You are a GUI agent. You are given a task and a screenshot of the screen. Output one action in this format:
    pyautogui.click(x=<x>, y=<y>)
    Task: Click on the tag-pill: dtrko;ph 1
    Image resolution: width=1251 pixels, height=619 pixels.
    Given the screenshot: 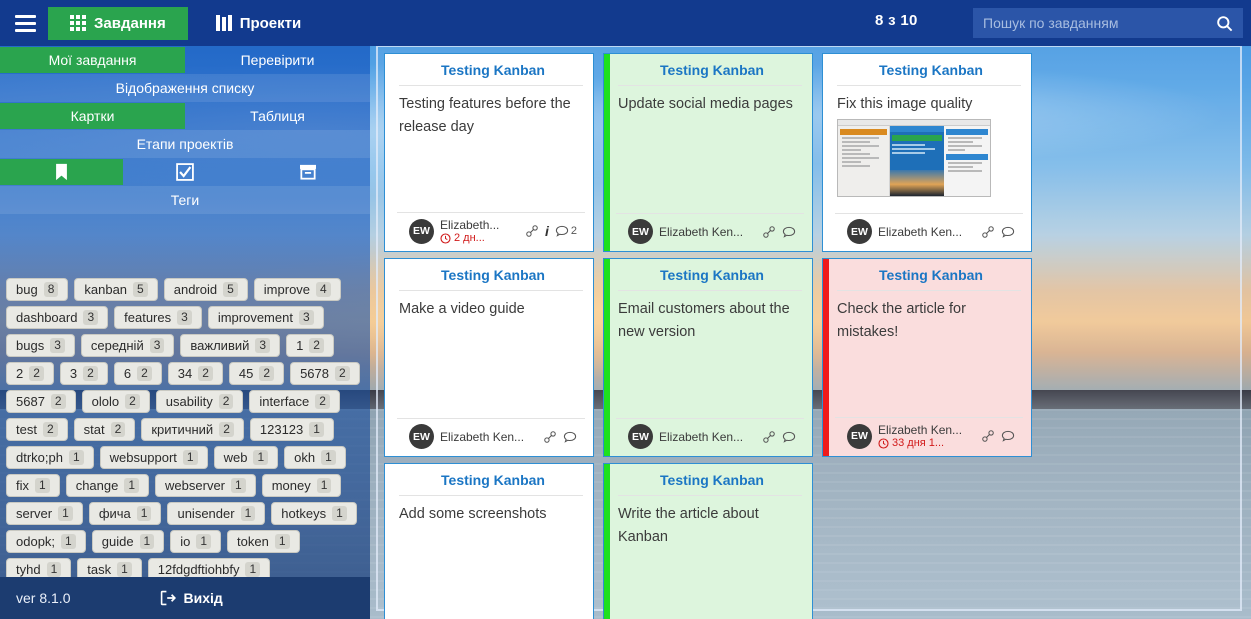 What is the action you would take?
    pyautogui.click(x=50, y=457)
    